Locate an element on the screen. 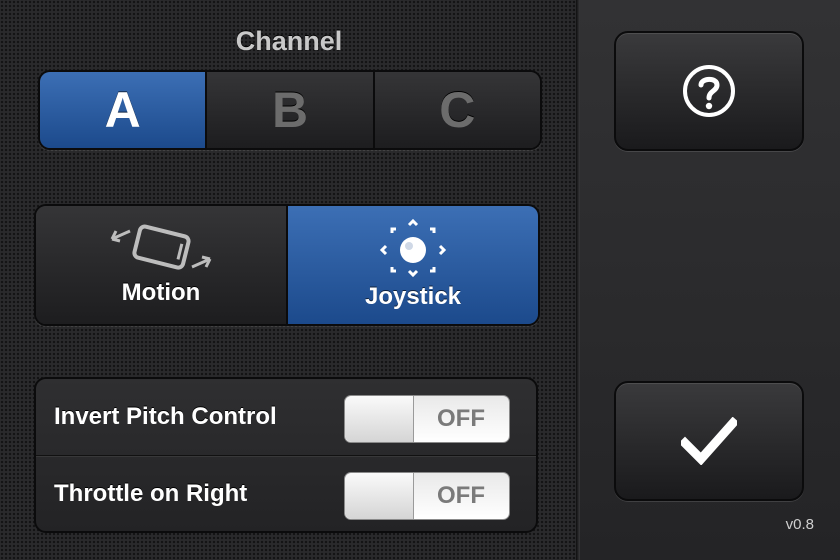 The height and width of the screenshot is (560, 840). setting-label-throttle-right: Throttle on Right is located at coordinates (151, 493).